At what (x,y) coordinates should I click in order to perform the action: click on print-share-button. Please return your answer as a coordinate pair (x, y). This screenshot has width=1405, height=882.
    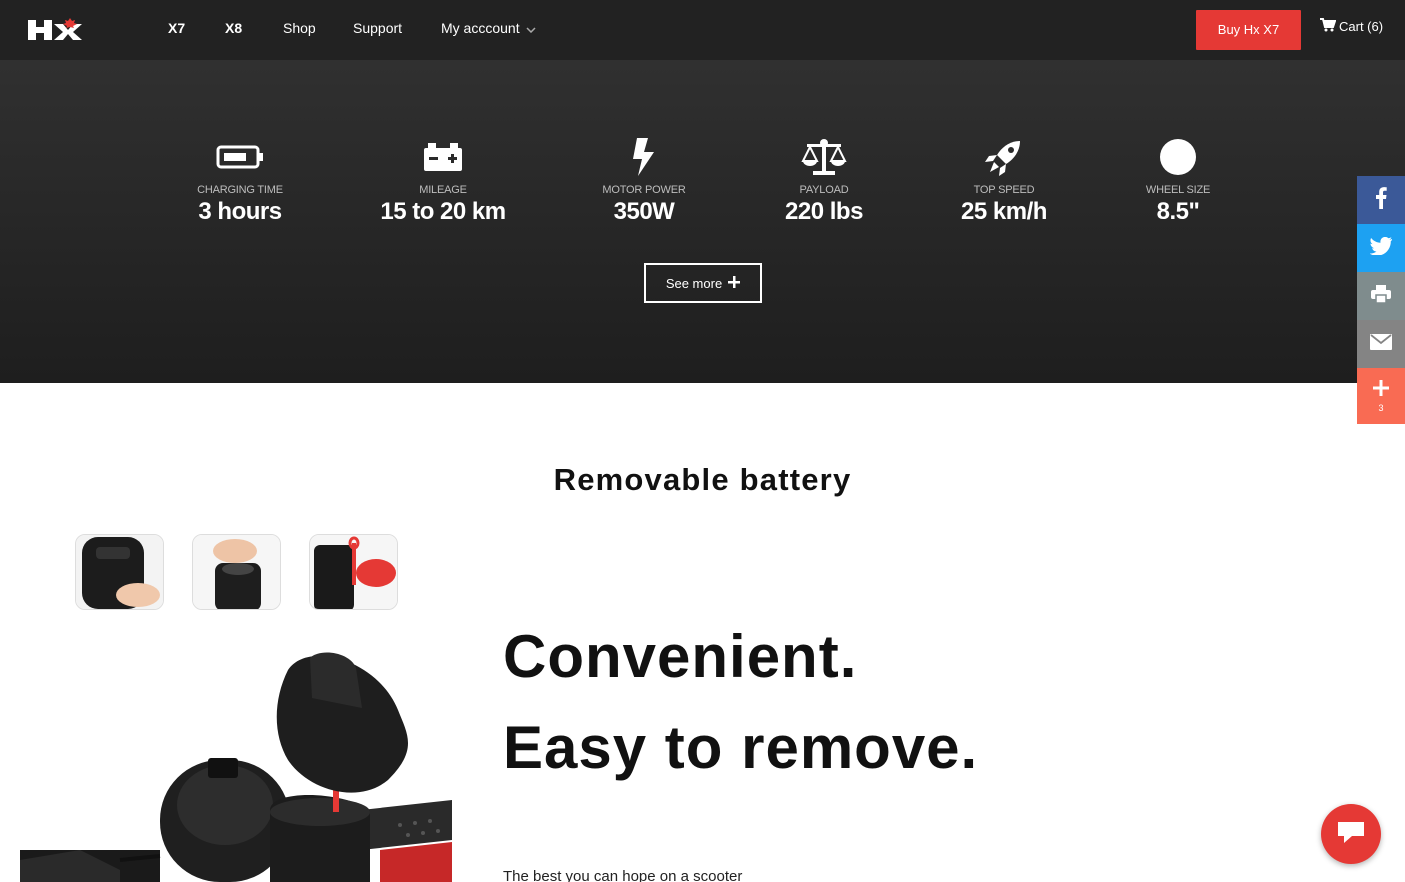
    Looking at the image, I should click on (1381, 296).